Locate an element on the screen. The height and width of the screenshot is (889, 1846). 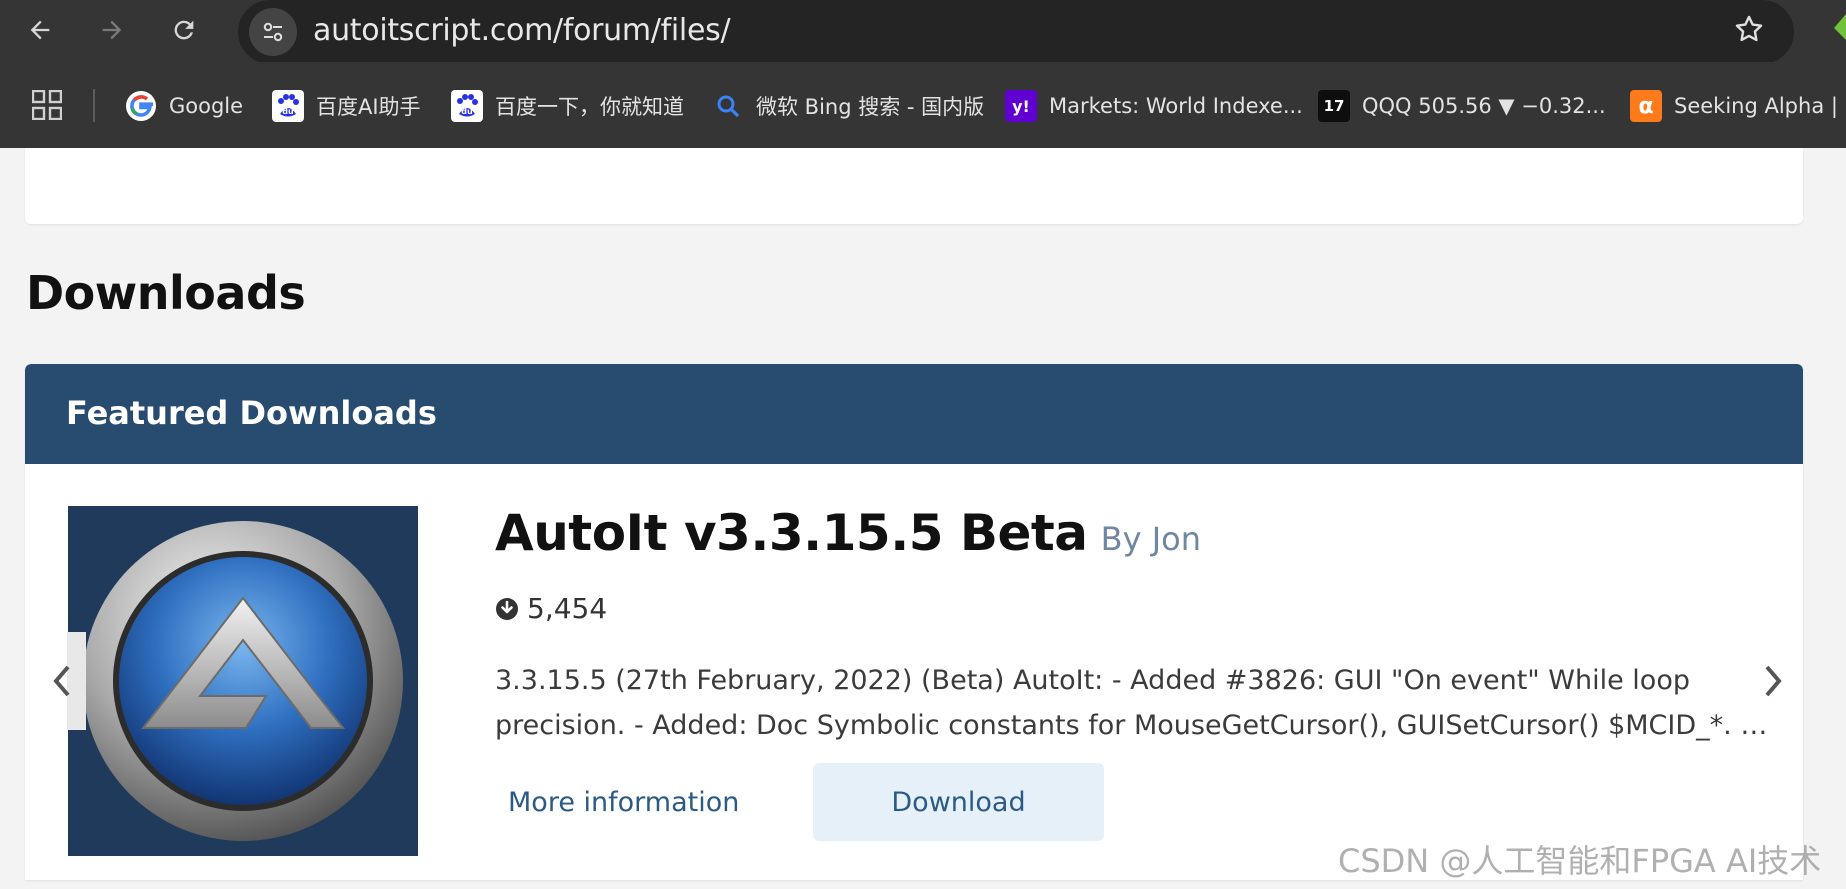
file-thumbnail is located at coordinates (243, 681).